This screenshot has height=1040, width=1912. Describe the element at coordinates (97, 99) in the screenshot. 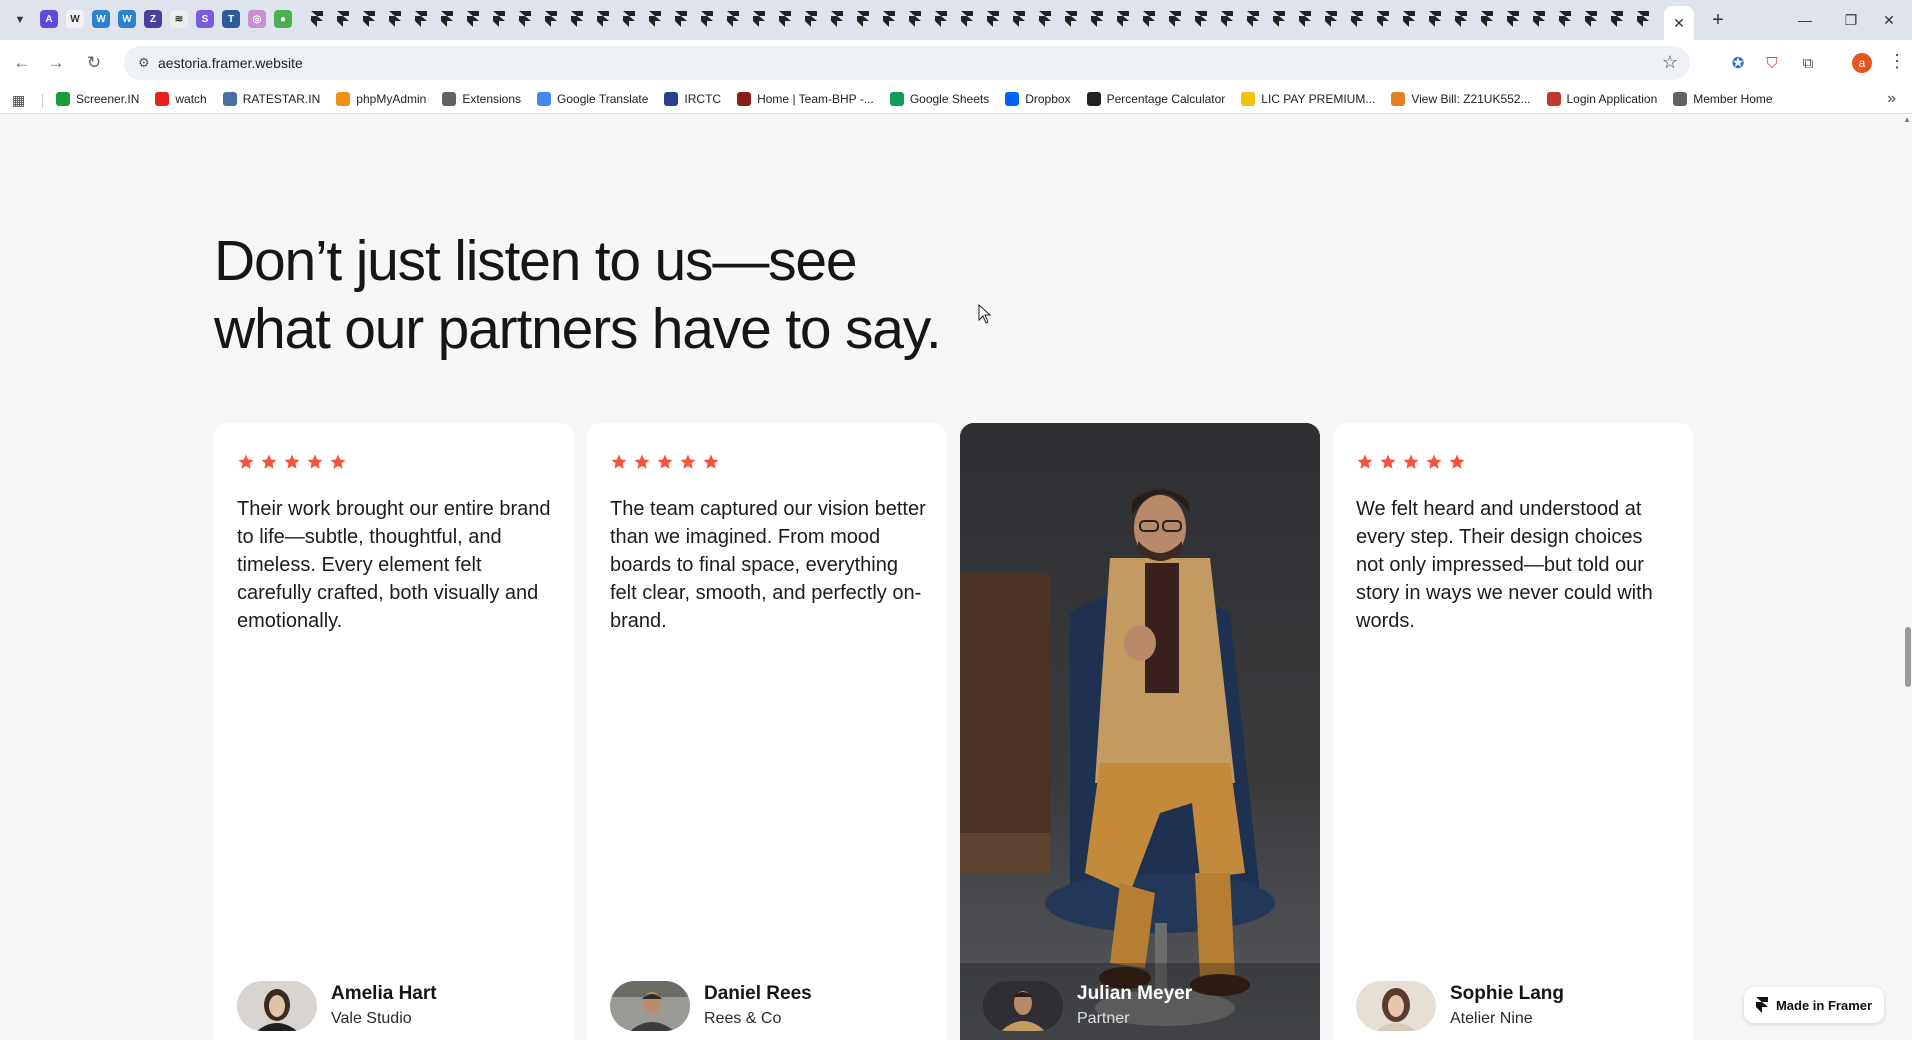

I see `bookmark-item: Screener.IN` at that location.